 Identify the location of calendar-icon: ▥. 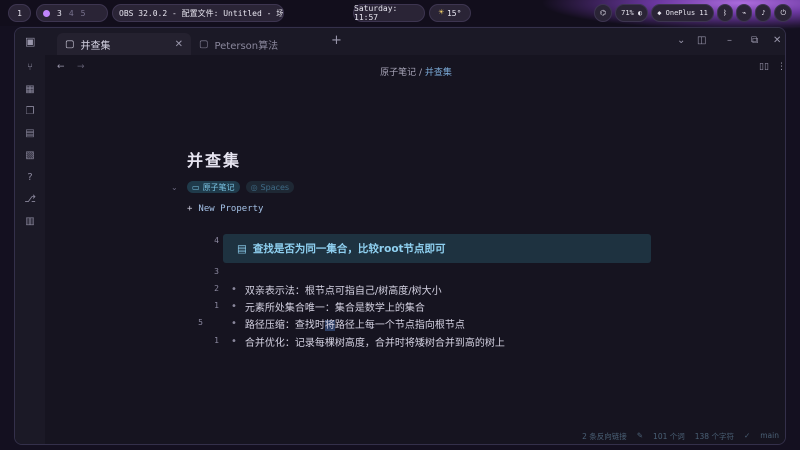
(30, 222).